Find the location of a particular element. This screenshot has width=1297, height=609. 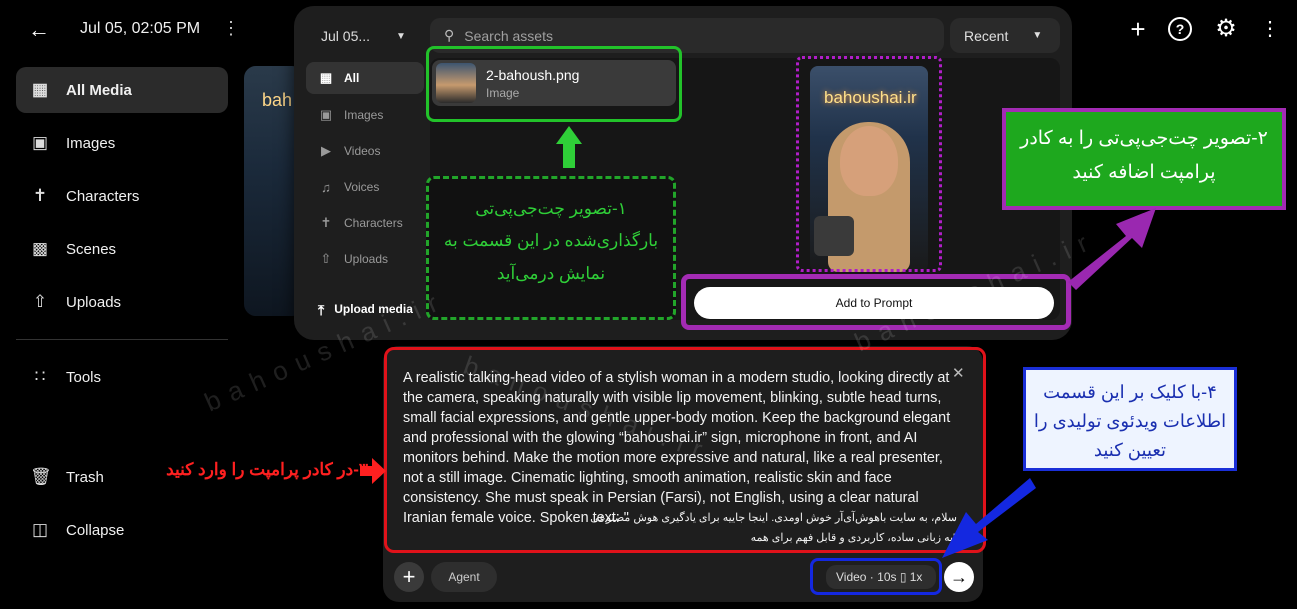

sidebar-item-collapse: ◫ Collapse is located at coordinates (122, 530).